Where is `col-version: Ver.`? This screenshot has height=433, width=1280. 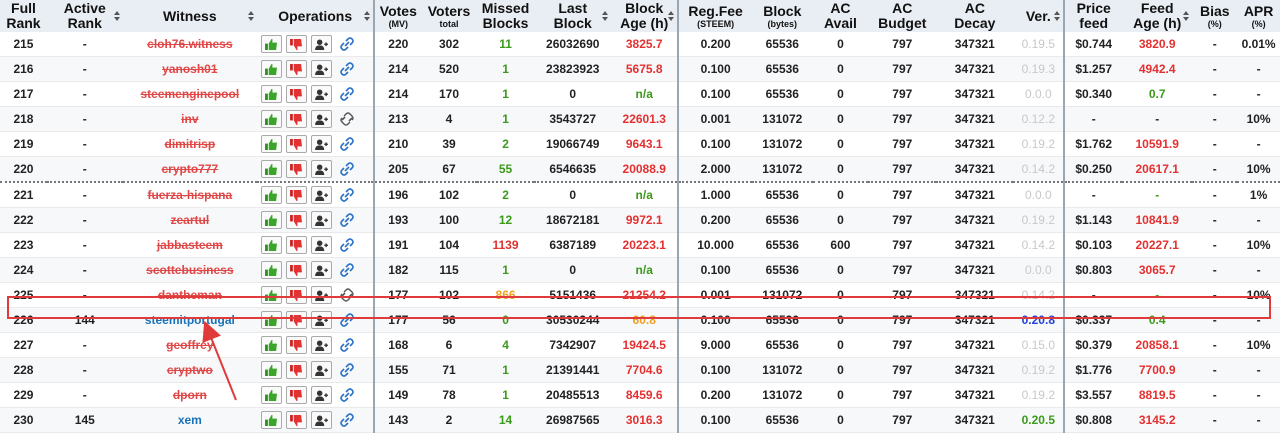 col-version: Ver. is located at coordinates (1039, 16).